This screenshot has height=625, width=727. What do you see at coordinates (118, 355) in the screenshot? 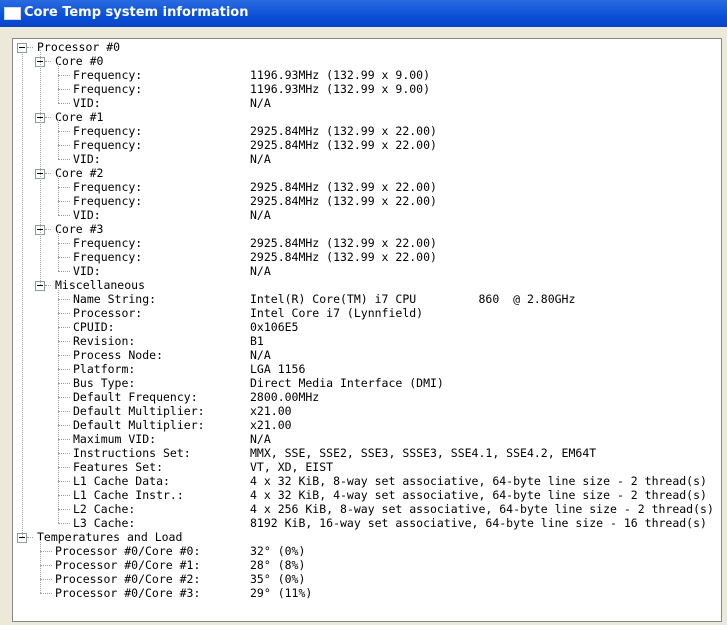
I see `property-label: Process Node:` at bounding box center [118, 355].